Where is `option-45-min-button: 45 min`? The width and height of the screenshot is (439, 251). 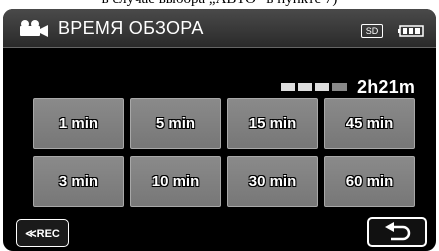
option-45-min-button: 45 min is located at coordinates (369, 123).